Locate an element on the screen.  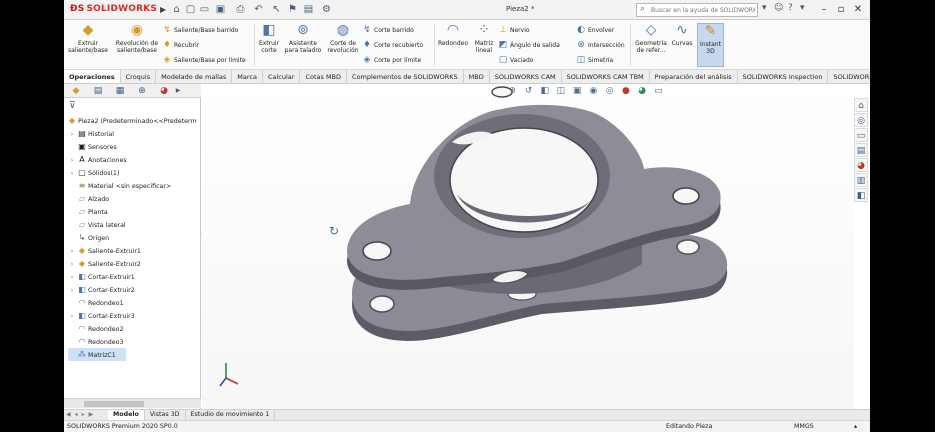
save-icon: ▣ is located at coordinates (220, 9).